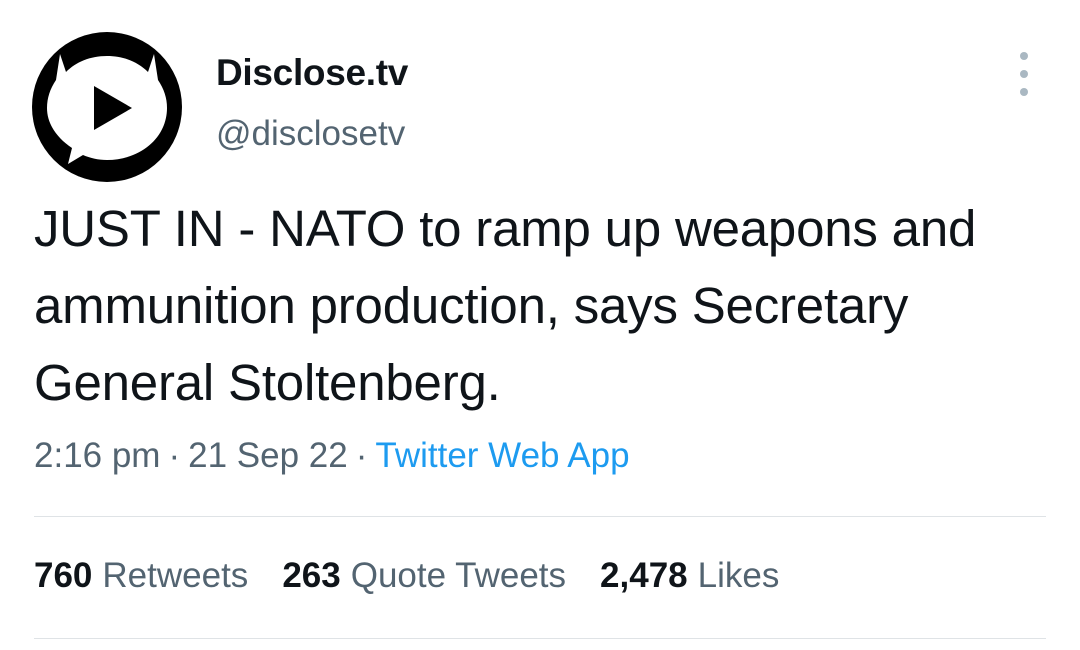 The width and height of the screenshot is (1080, 650). What do you see at coordinates (310, 134) in the screenshot?
I see `author-handle: @disclosetv` at bounding box center [310, 134].